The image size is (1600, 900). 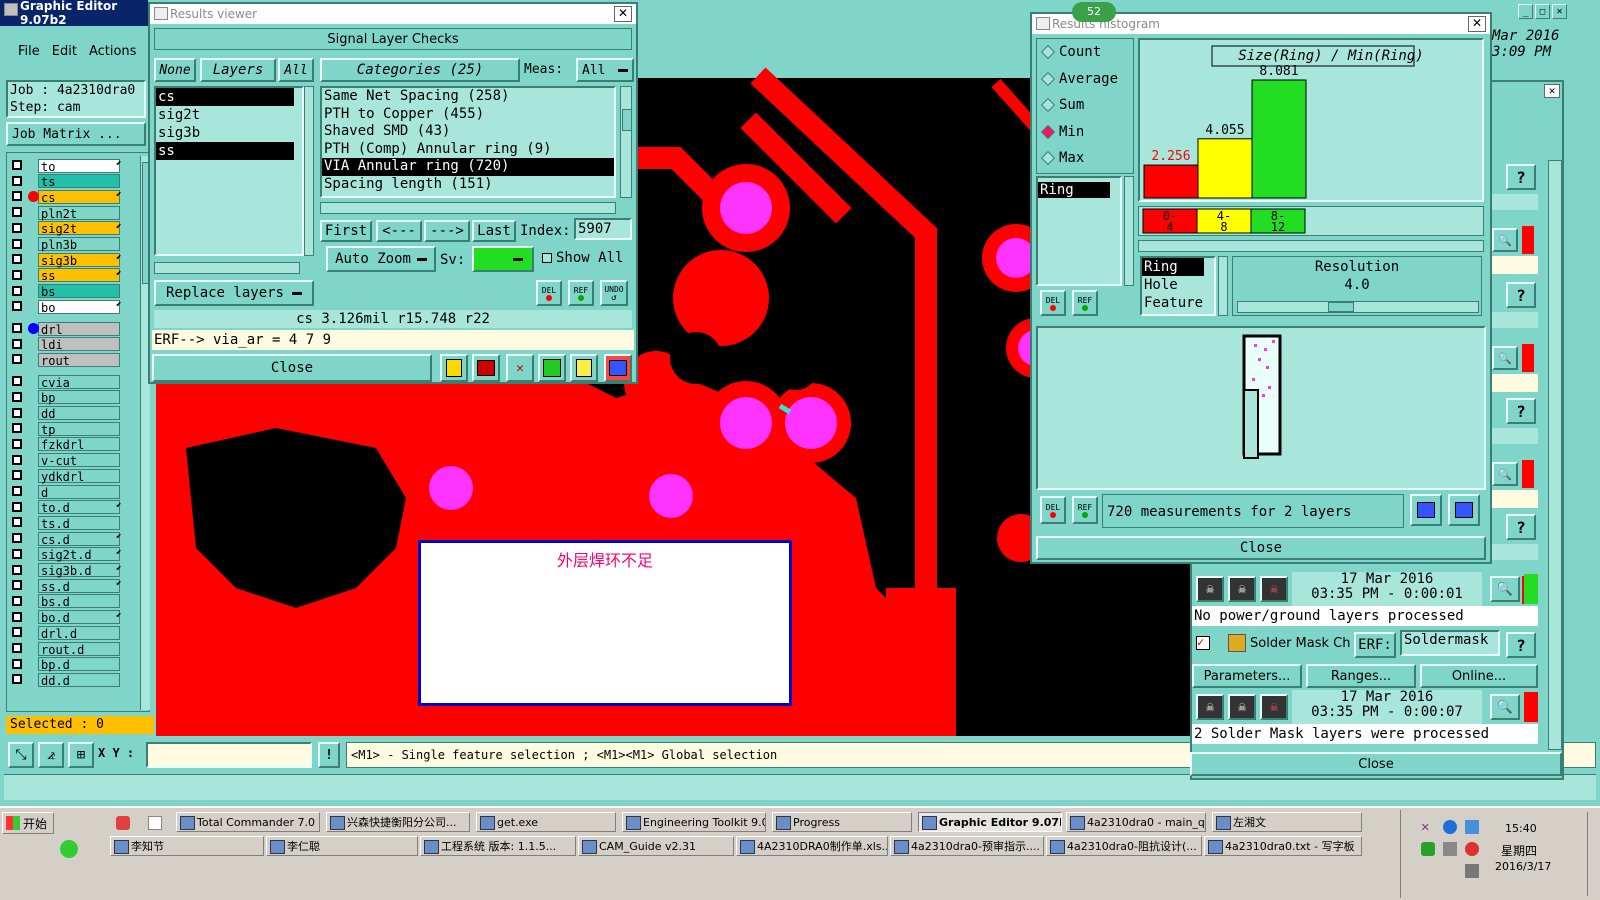 I want to click on close-window-button: ✕, so click(x=1559, y=11).